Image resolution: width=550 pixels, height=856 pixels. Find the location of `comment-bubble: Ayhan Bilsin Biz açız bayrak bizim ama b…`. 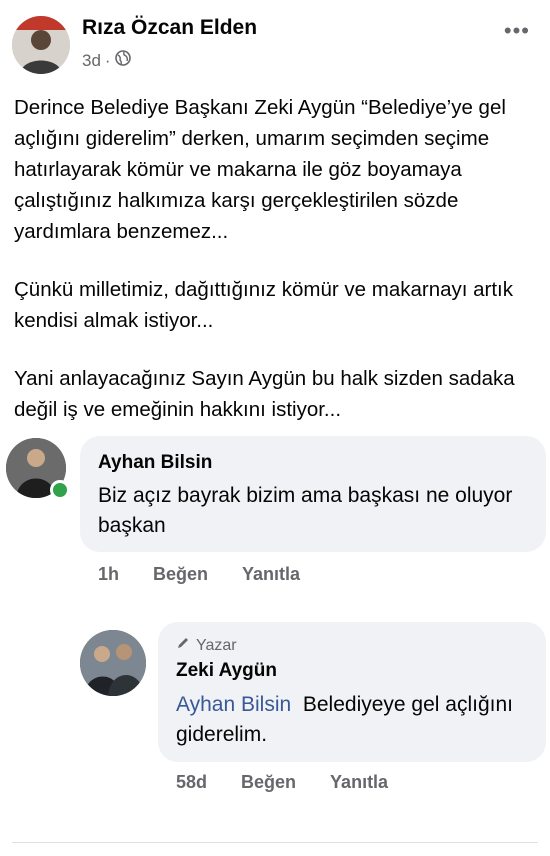

comment-bubble: Ayhan Bilsin Biz açız bayrak bizim ama b… is located at coordinates (313, 494).